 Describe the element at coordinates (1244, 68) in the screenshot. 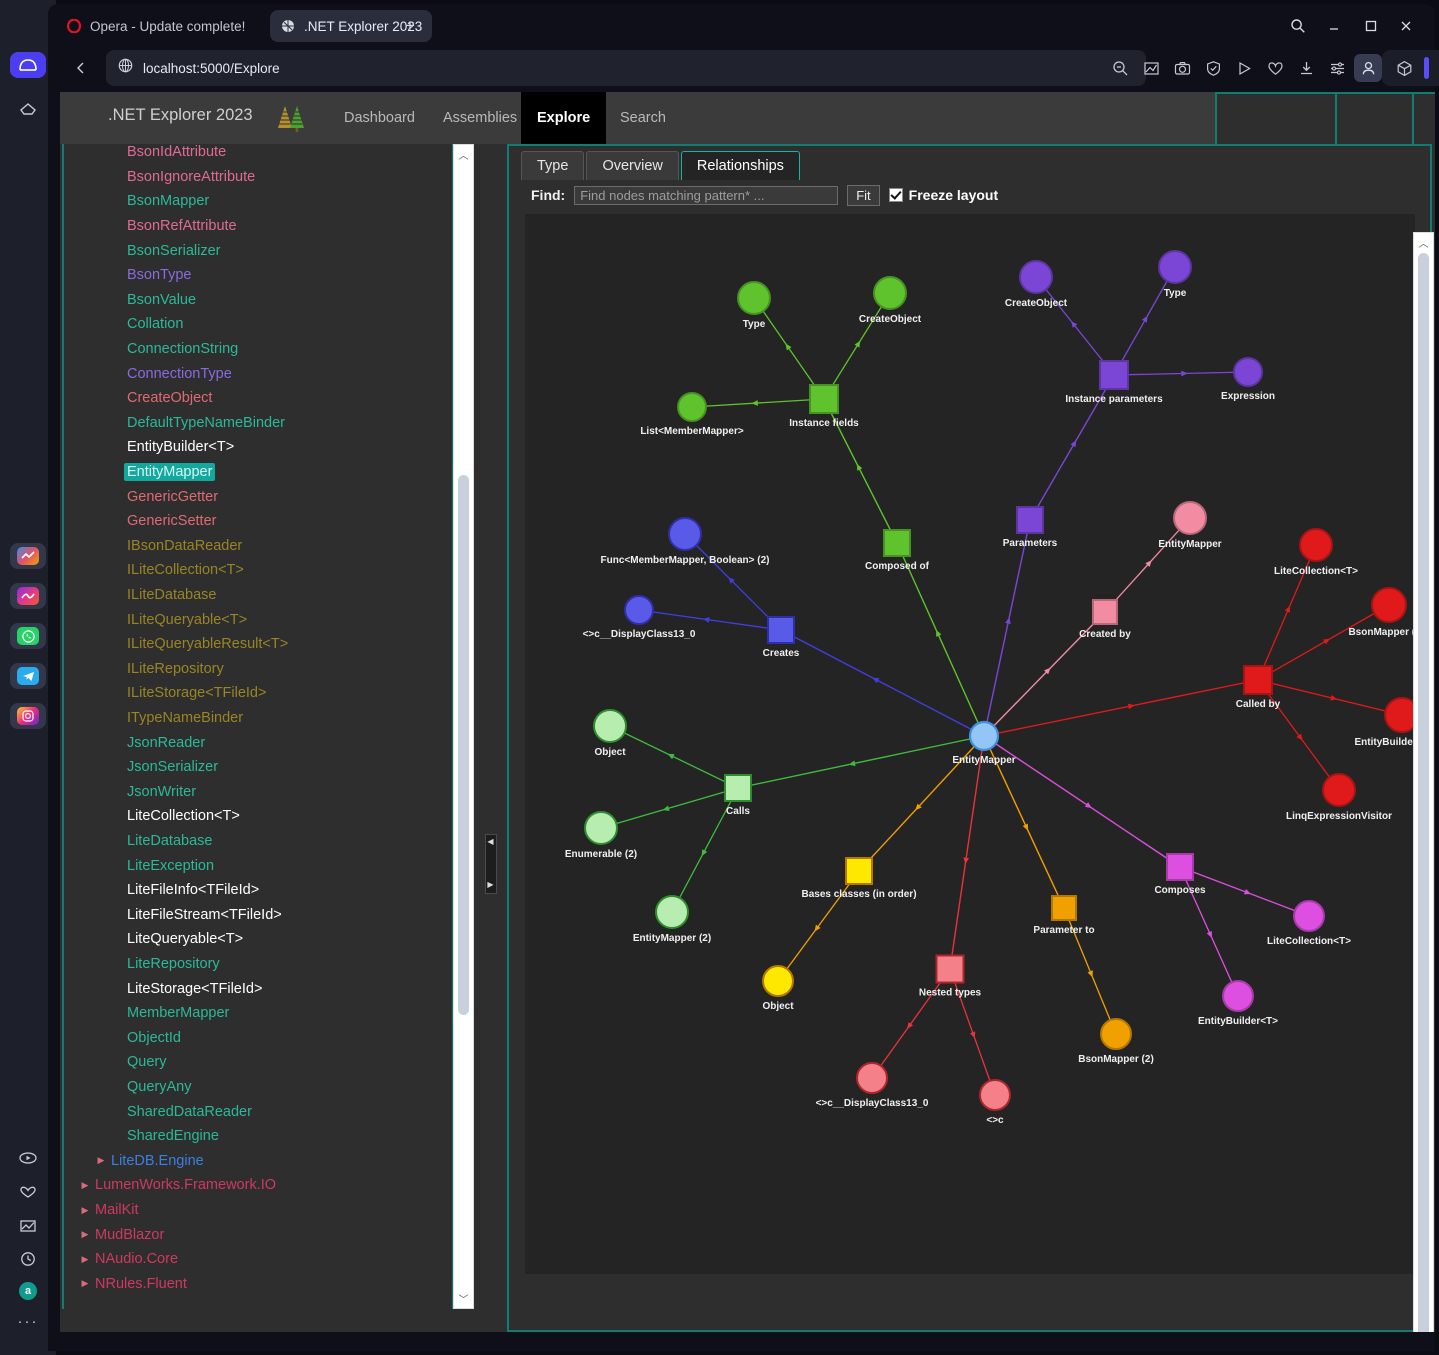

I see `play-icon` at that location.